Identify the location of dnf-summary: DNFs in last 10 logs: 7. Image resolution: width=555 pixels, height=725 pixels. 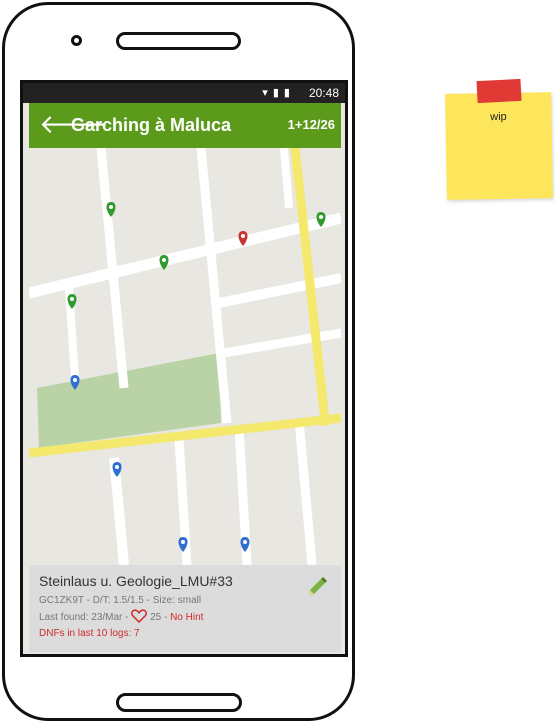
(89, 633).